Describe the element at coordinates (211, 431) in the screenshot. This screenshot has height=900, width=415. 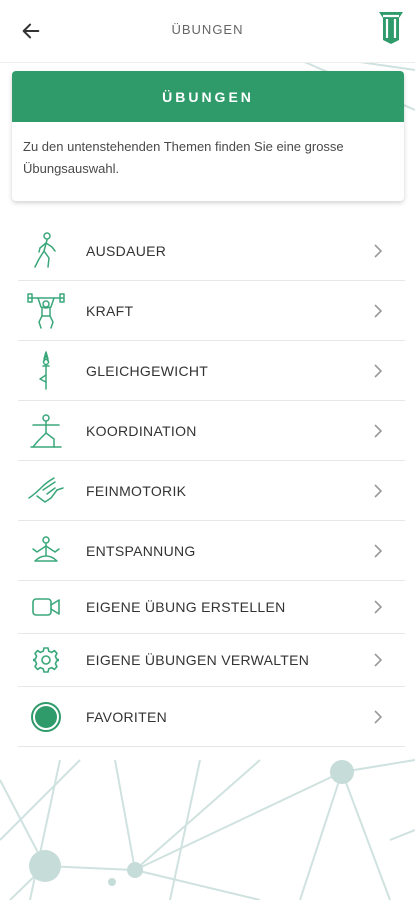
I see `menu-item-koordination: KOORDINATION` at that location.